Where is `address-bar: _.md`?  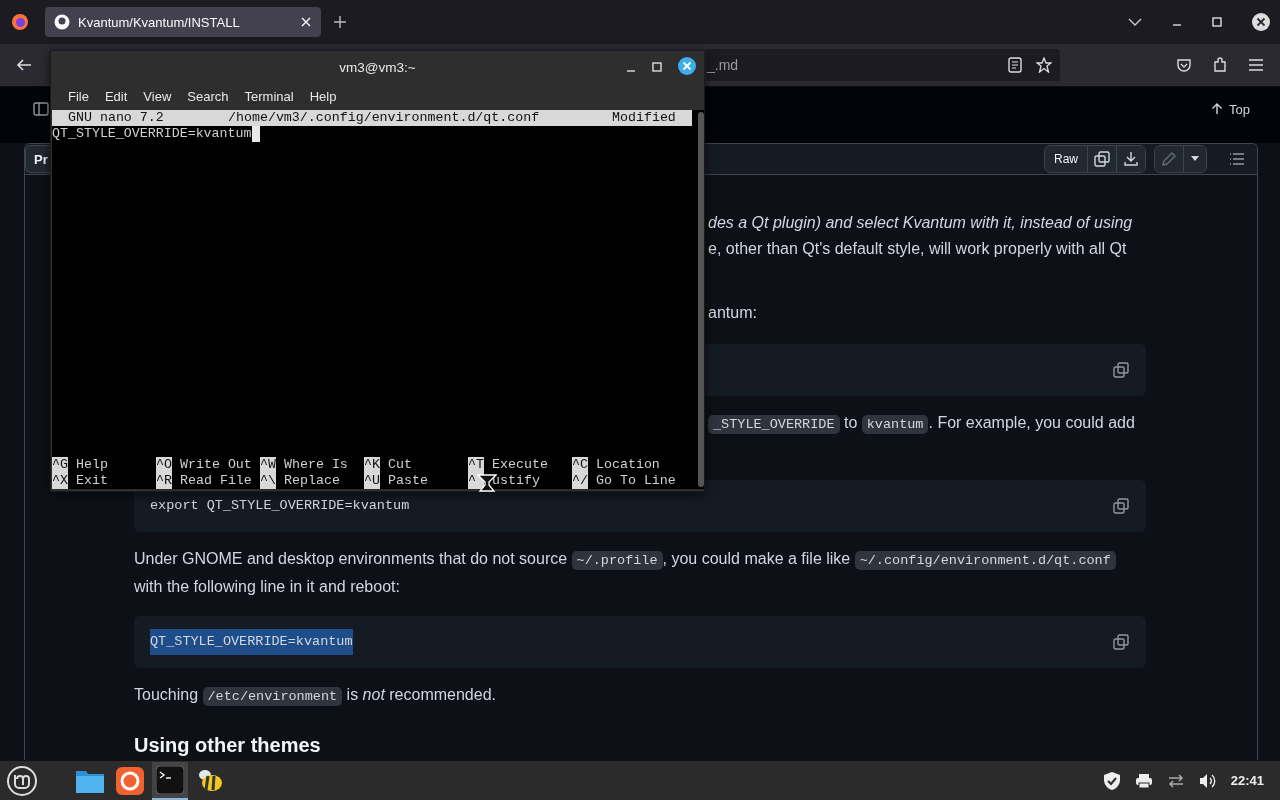 address-bar: _.md is located at coordinates (883, 65).